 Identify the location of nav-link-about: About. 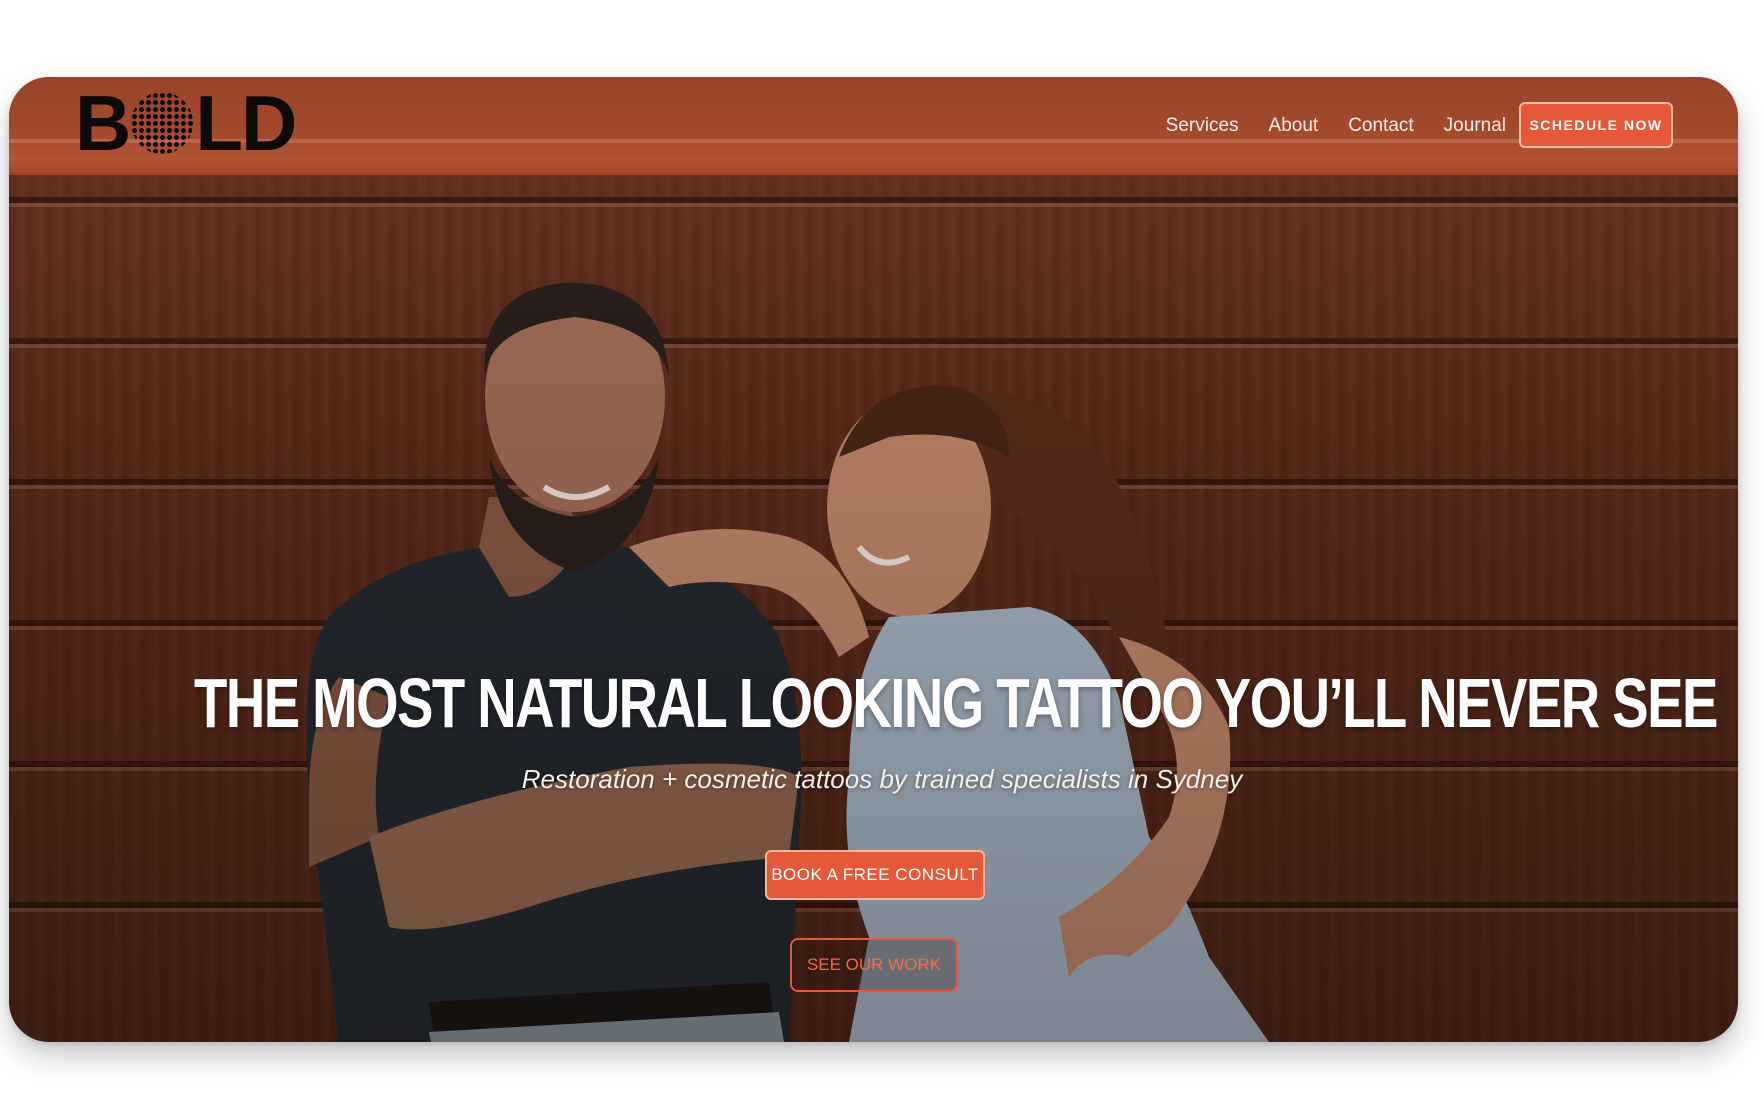
(1294, 126).